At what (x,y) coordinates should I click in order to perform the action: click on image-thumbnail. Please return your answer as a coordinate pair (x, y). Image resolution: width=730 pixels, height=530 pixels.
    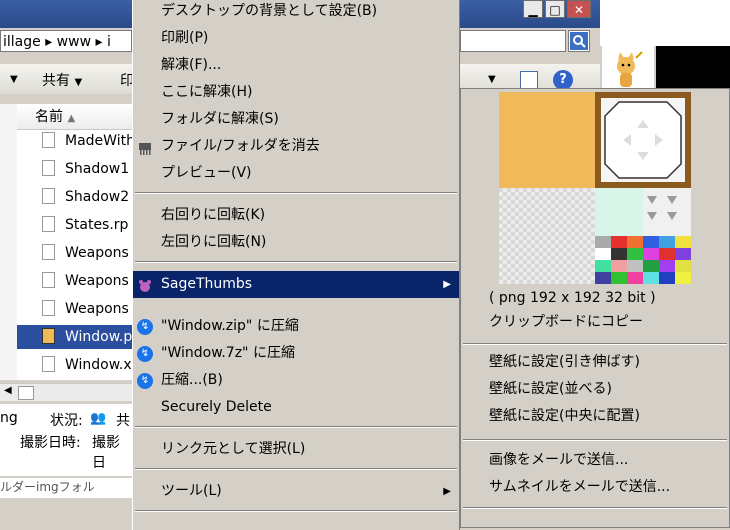
    Looking at the image, I should click on (595, 188).